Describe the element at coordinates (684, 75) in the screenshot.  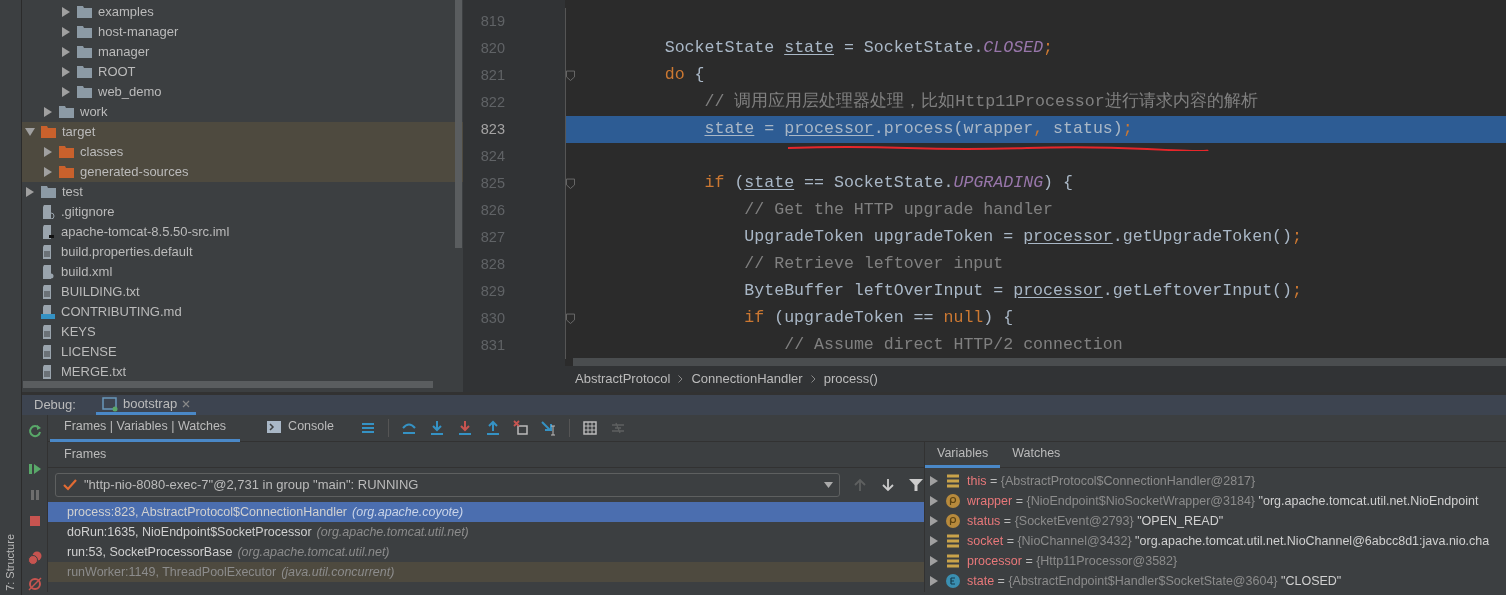
I see `code-line: do {` at that location.